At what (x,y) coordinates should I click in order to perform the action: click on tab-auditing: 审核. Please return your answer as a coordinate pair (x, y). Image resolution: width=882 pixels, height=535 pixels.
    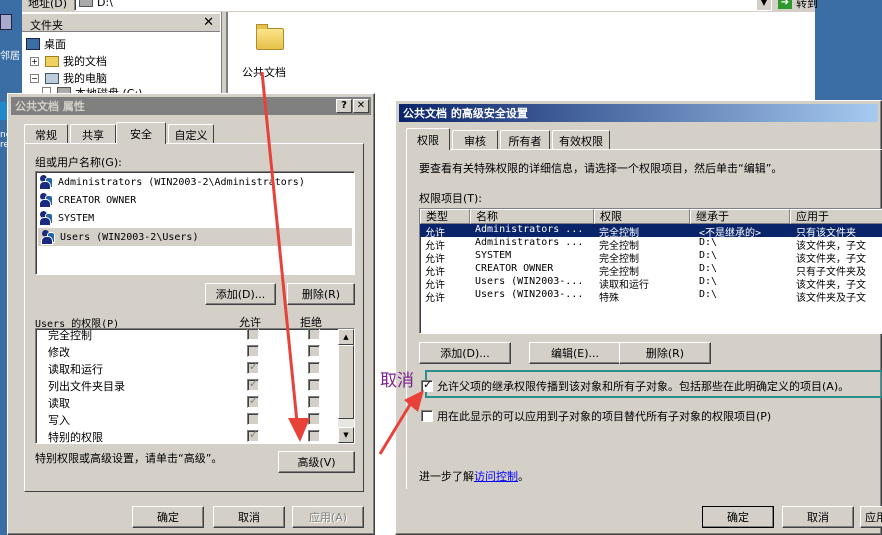
    Looking at the image, I should click on (475, 140).